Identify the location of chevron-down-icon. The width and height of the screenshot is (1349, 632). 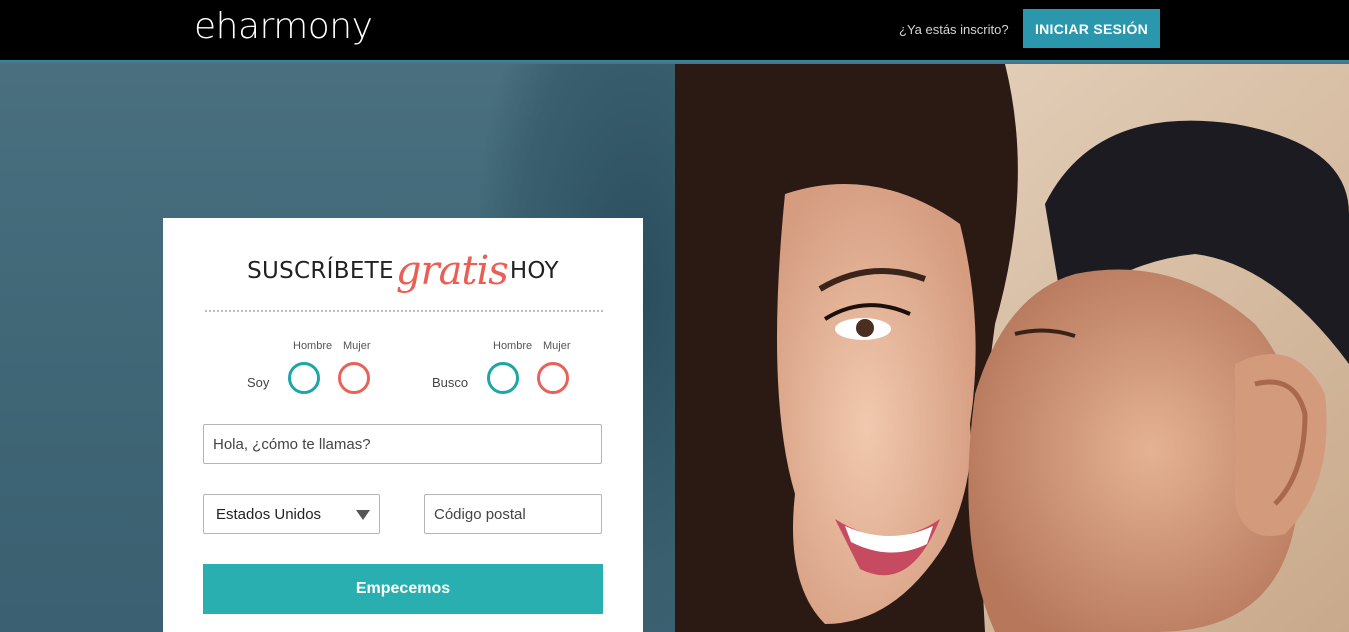
(363, 515).